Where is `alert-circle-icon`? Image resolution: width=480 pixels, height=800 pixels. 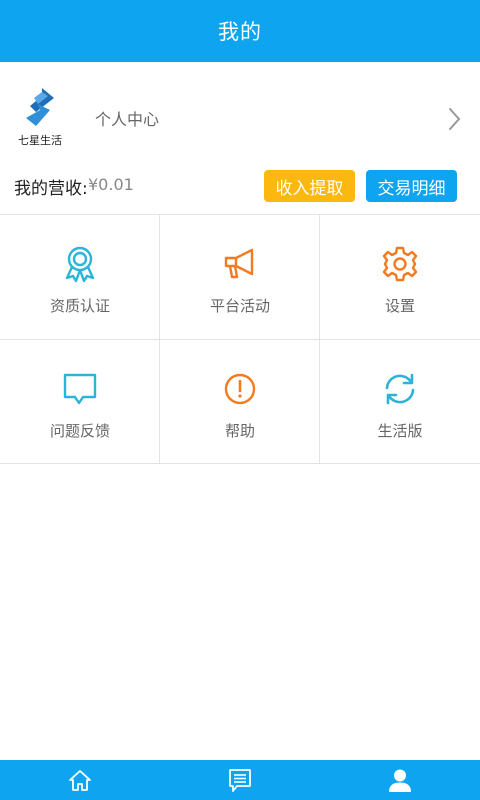 alert-circle-icon is located at coordinates (240, 389).